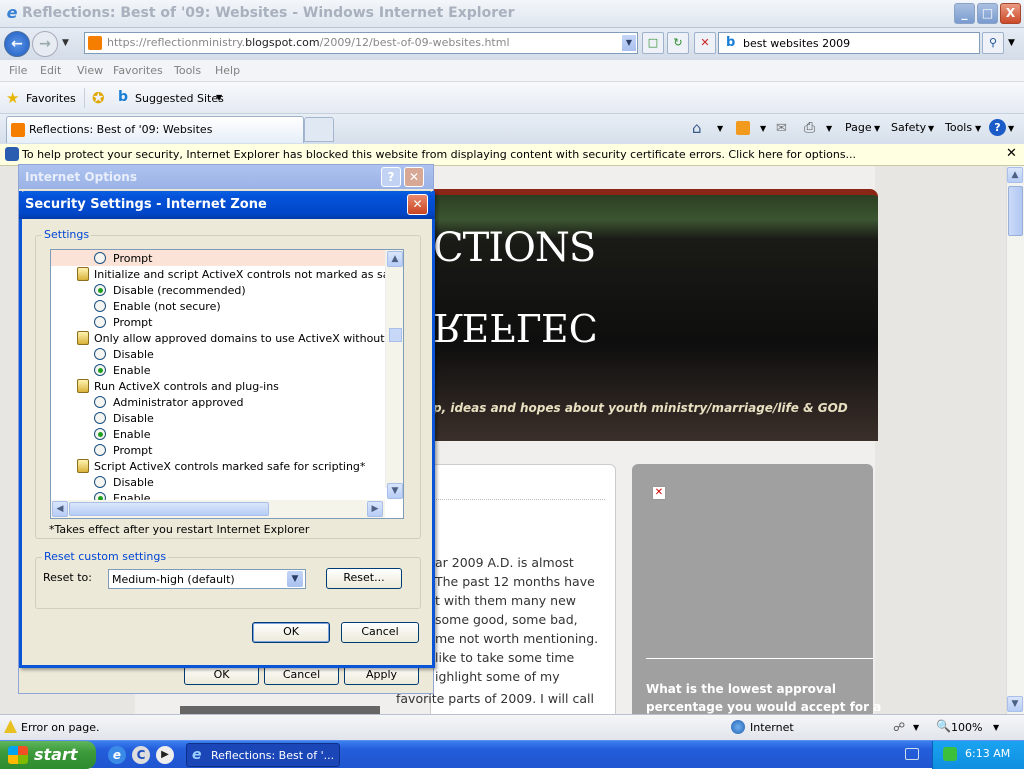 This screenshot has width=1024, height=769. Describe the element at coordinates (781, 128) in the screenshot. I see `read-mail-icon: ✉` at that location.